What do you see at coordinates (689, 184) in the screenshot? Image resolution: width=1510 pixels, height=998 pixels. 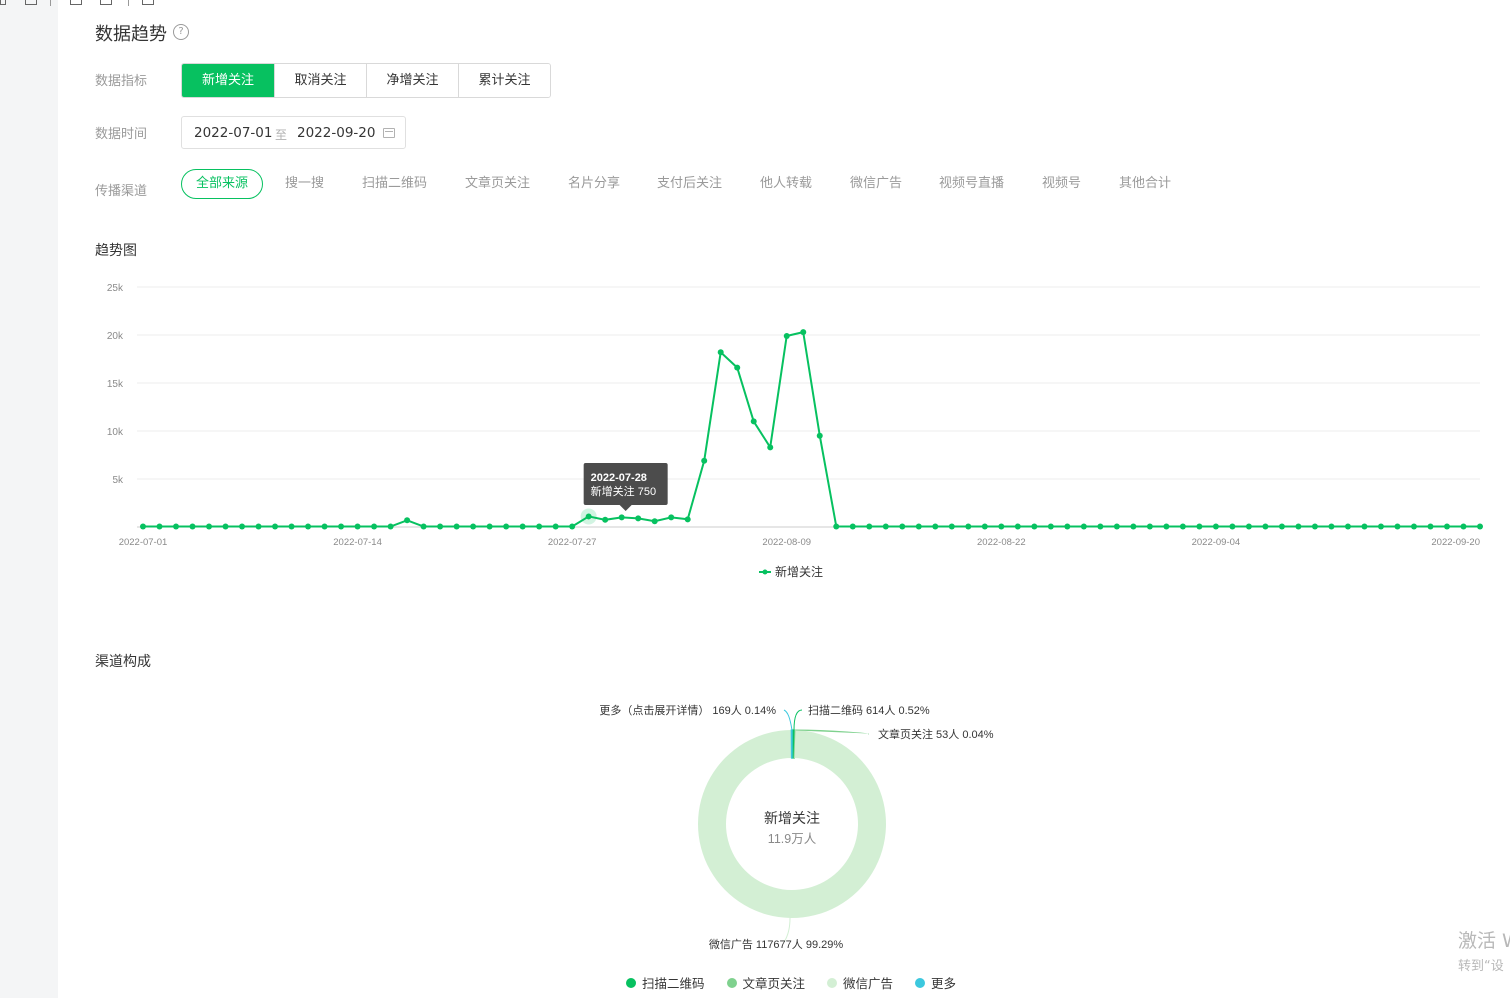 I see `channel-after-payment: 支付后关注` at bounding box center [689, 184].